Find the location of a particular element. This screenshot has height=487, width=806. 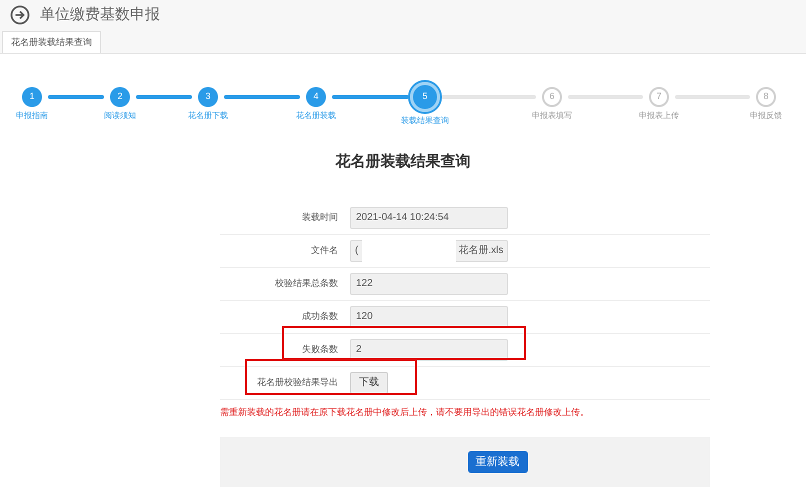

readonly-field: 2 is located at coordinates (429, 349).